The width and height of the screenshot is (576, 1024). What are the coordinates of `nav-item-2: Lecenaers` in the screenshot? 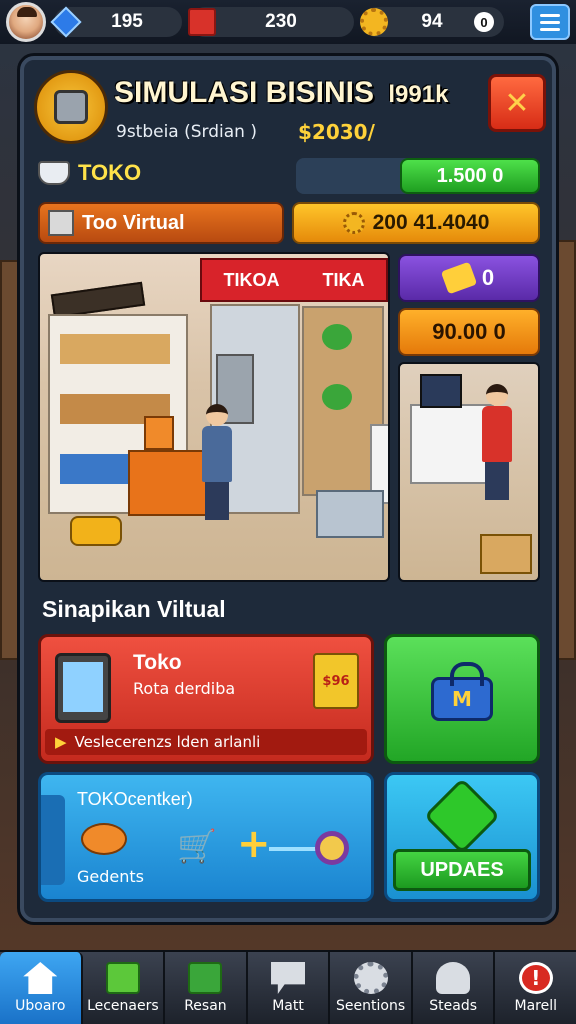 It's located at (124, 988).